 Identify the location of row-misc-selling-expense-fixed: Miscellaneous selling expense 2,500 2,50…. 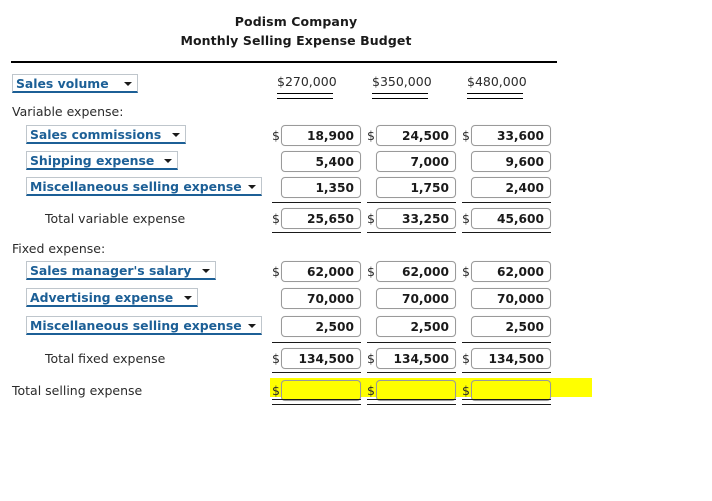
(356, 329).